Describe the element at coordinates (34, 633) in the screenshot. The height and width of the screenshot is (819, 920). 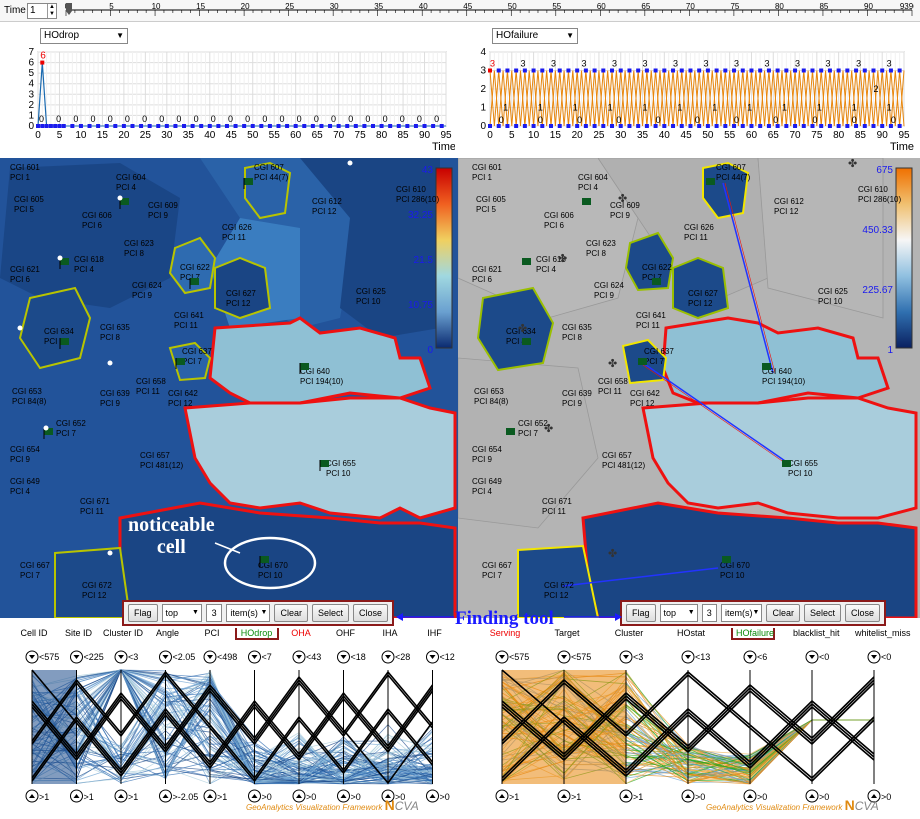
I see `axis-name: Cell ID` at that location.